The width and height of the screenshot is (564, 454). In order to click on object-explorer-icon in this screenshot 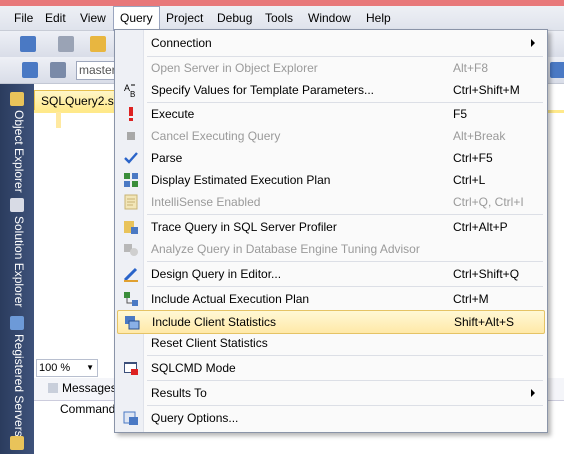, I will do `click(17, 99)`.